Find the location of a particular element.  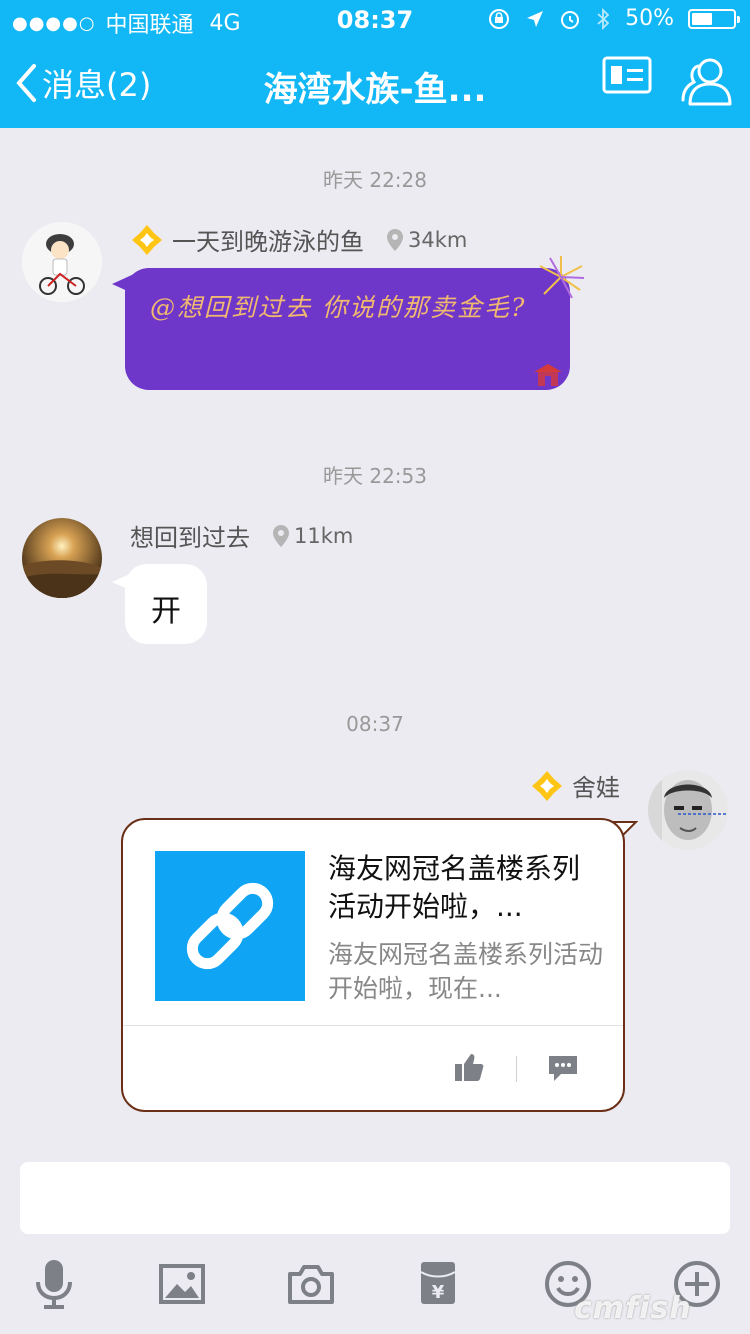

timestamp: 昨天 22:53 is located at coordinates (375, 476).